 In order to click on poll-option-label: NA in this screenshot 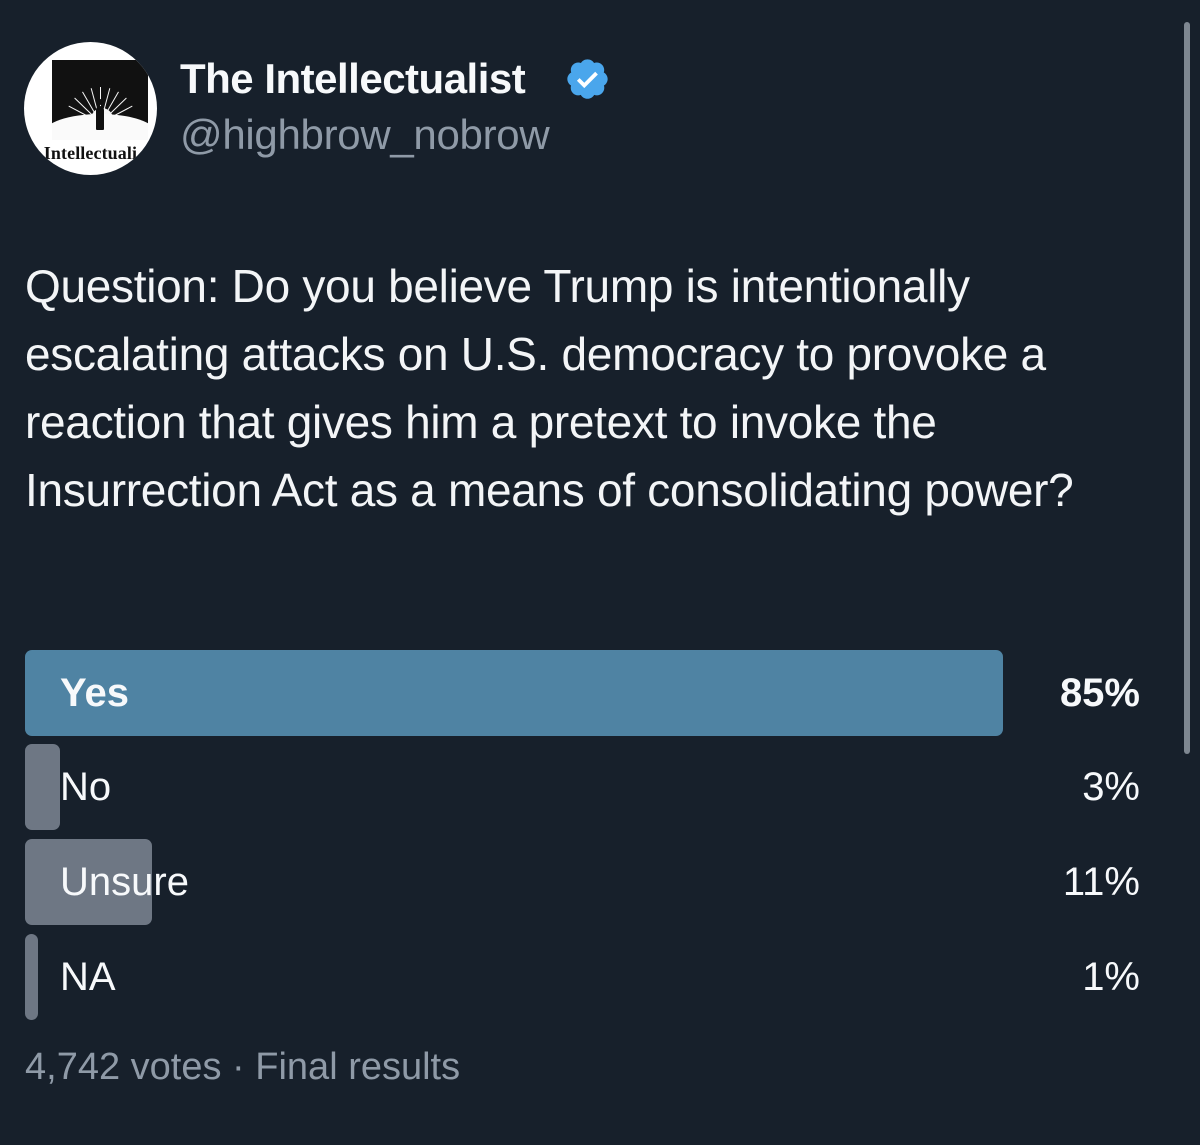, I will do `click(88, 977)`.